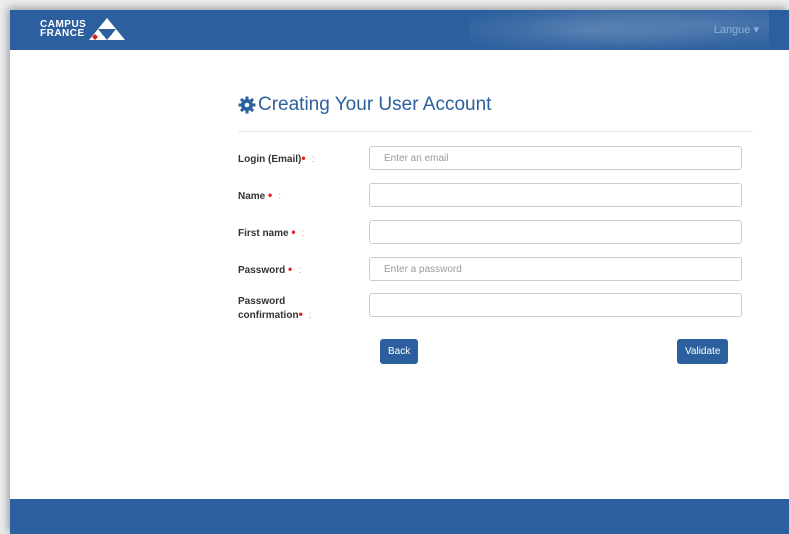 This screenshot has width=789, height=534. What do you see at coordinates (555, 305) in the screenshot?
I see `password-confirmation-field` at bounding box center [555, 305].